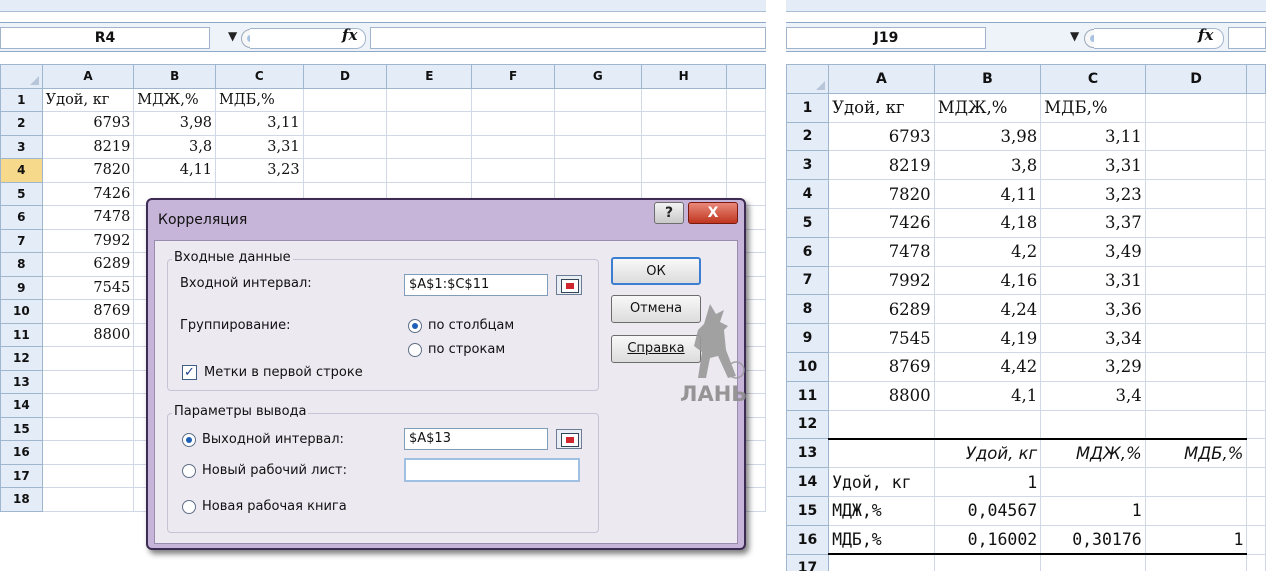  Describe the element at coordinates (429, 76) in the screenshot. I see `column-header: E` at that location.